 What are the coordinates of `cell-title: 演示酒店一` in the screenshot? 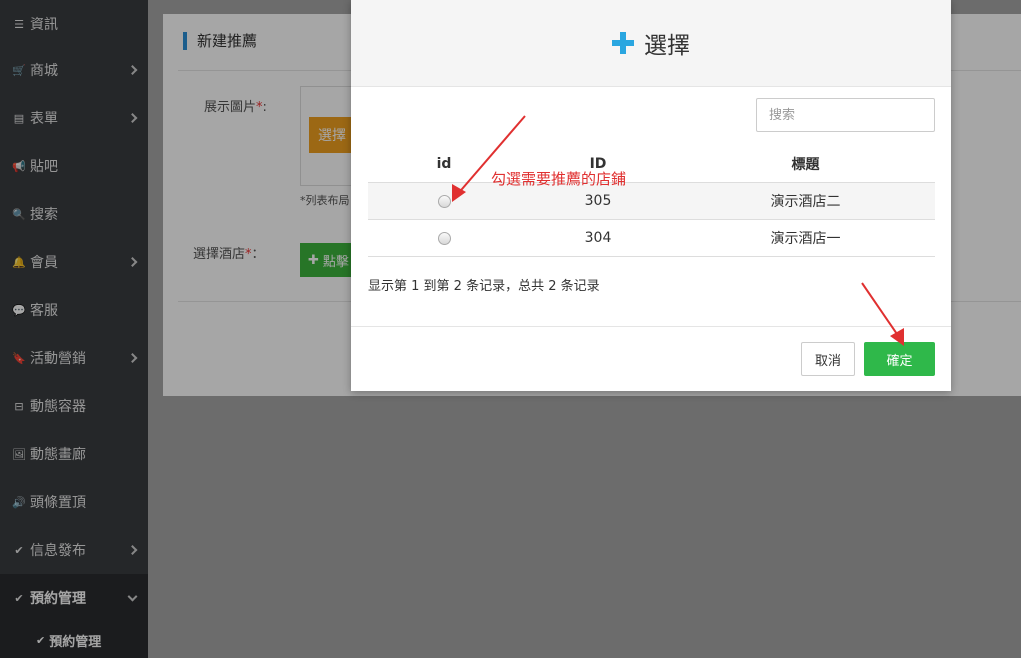 It's located at (805, 239).